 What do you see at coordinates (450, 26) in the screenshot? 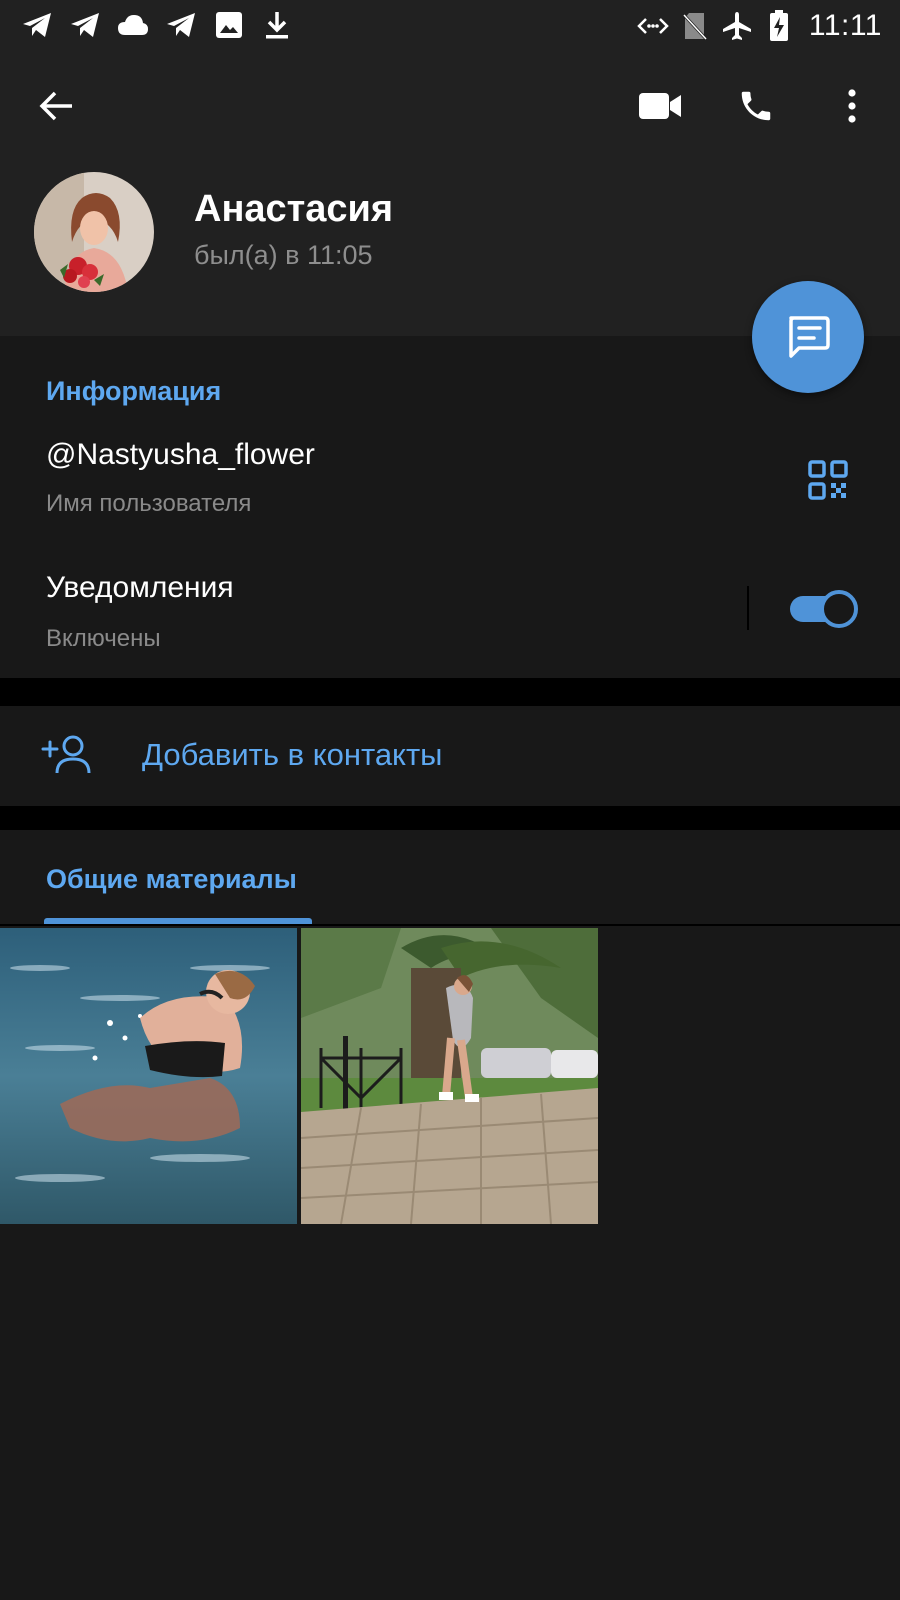
I see `status-bar: 11:11` at bounding box center [450, 26].